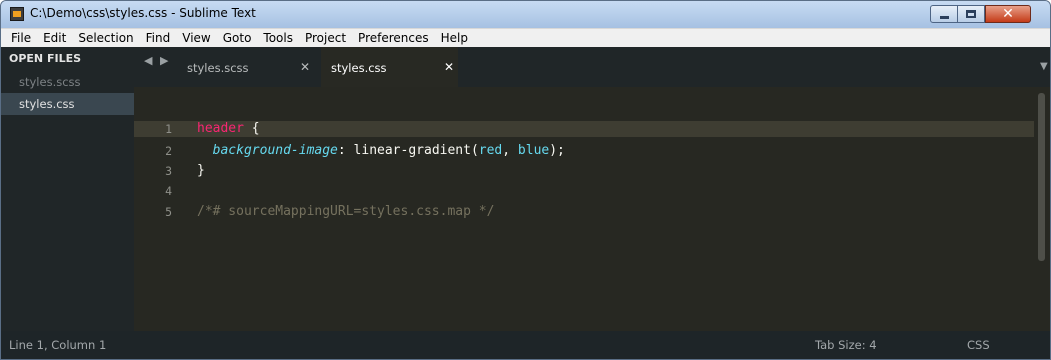 The image size is (1051, 360). I want to click on sidebar-item-styles-css: styles.css, so click(67, 104).